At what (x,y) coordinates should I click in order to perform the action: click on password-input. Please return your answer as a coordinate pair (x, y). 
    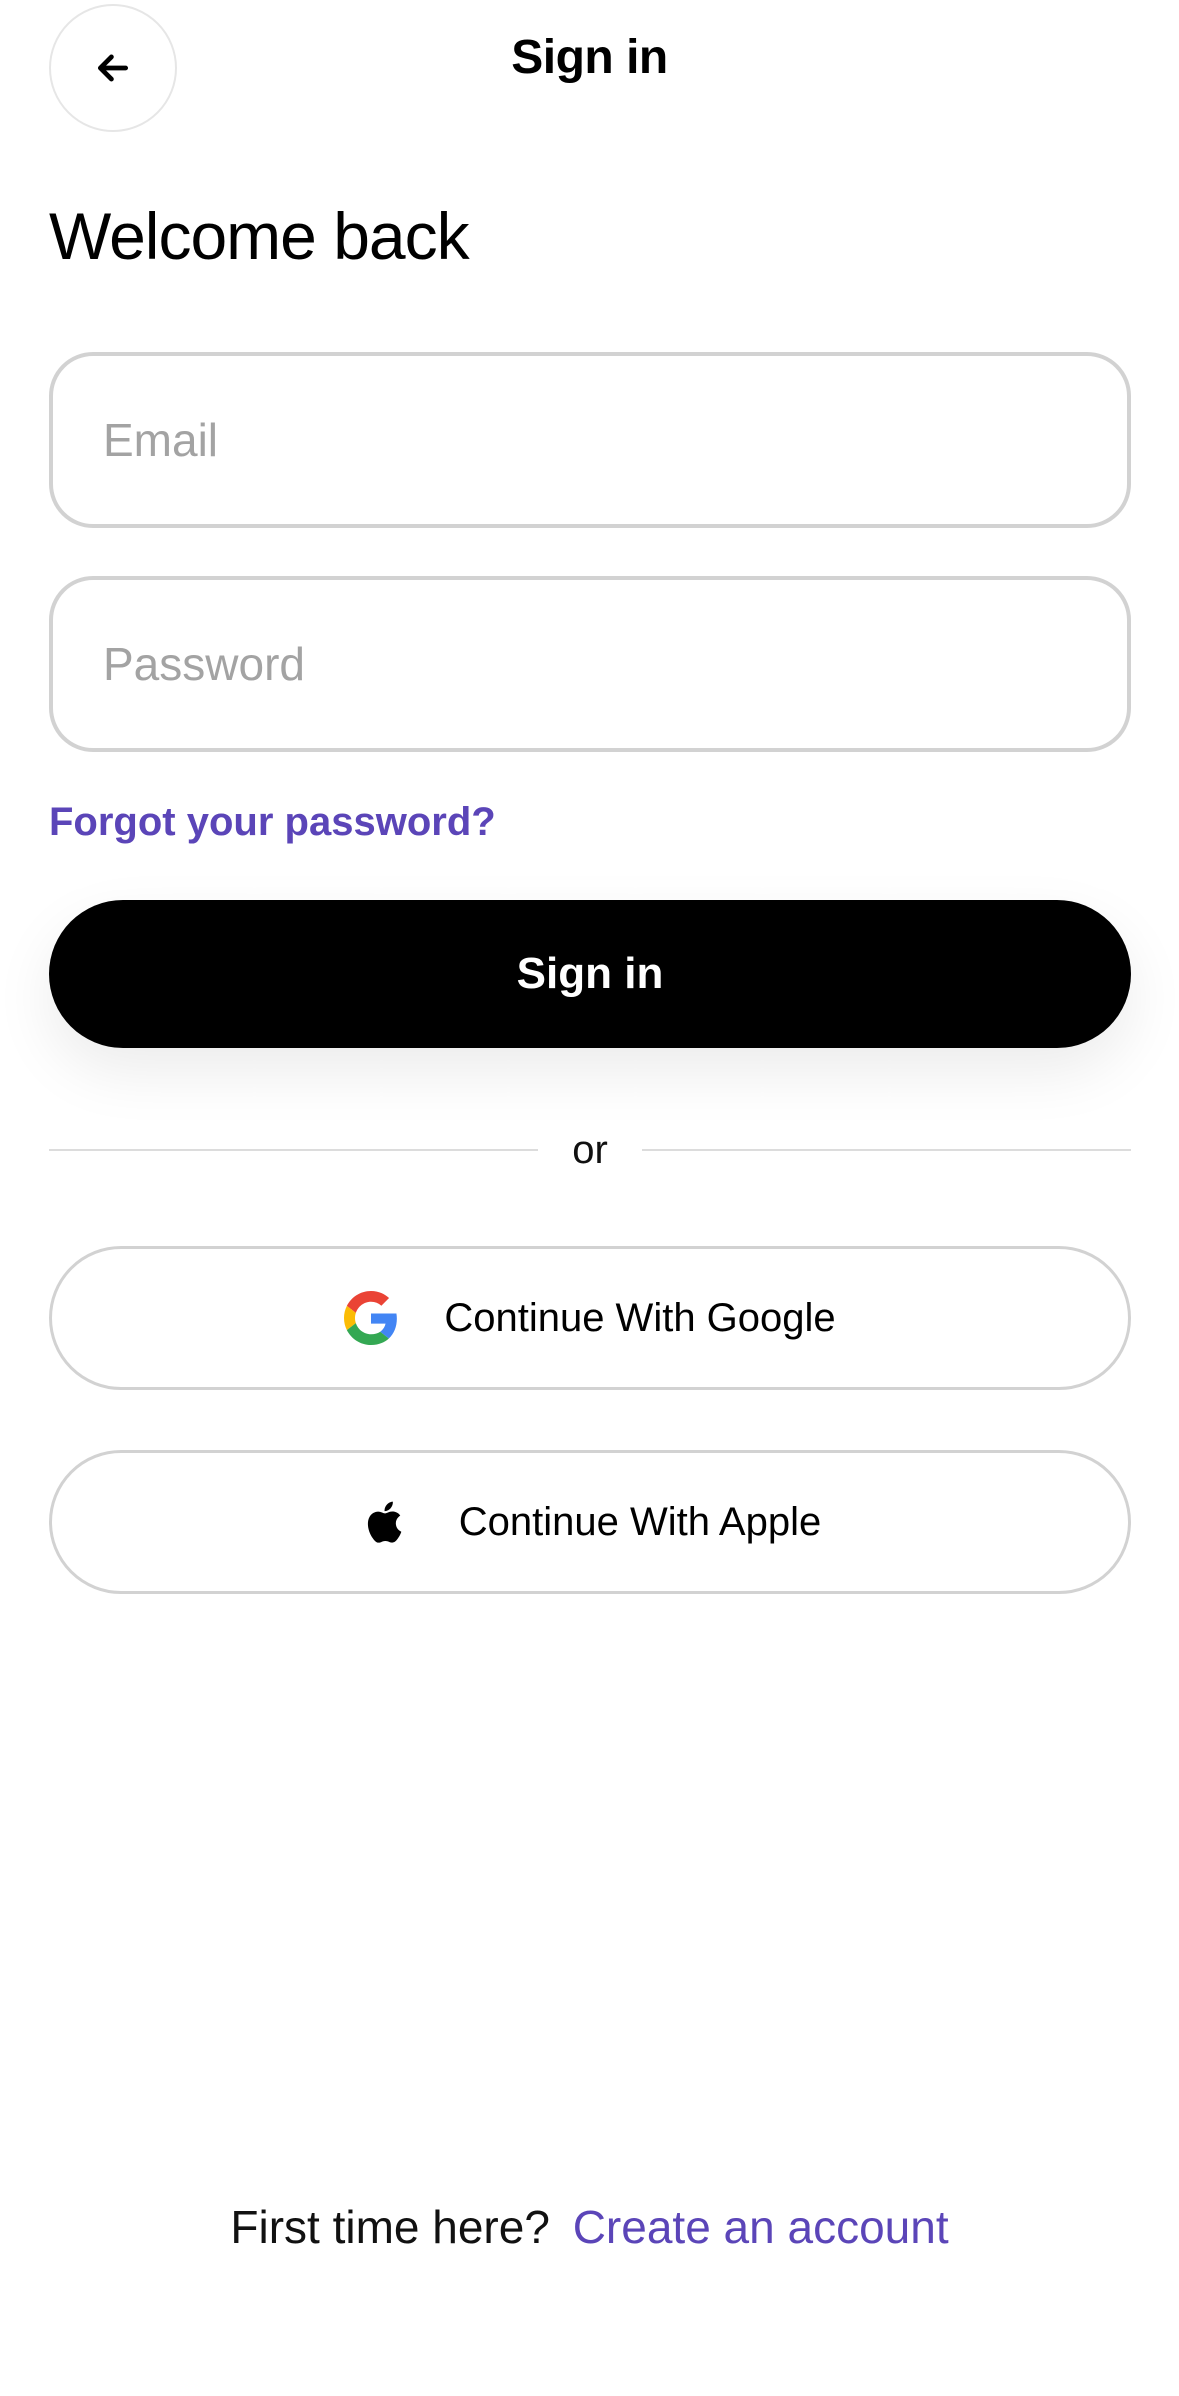
    Looking at the image, I should click on (590, 664).